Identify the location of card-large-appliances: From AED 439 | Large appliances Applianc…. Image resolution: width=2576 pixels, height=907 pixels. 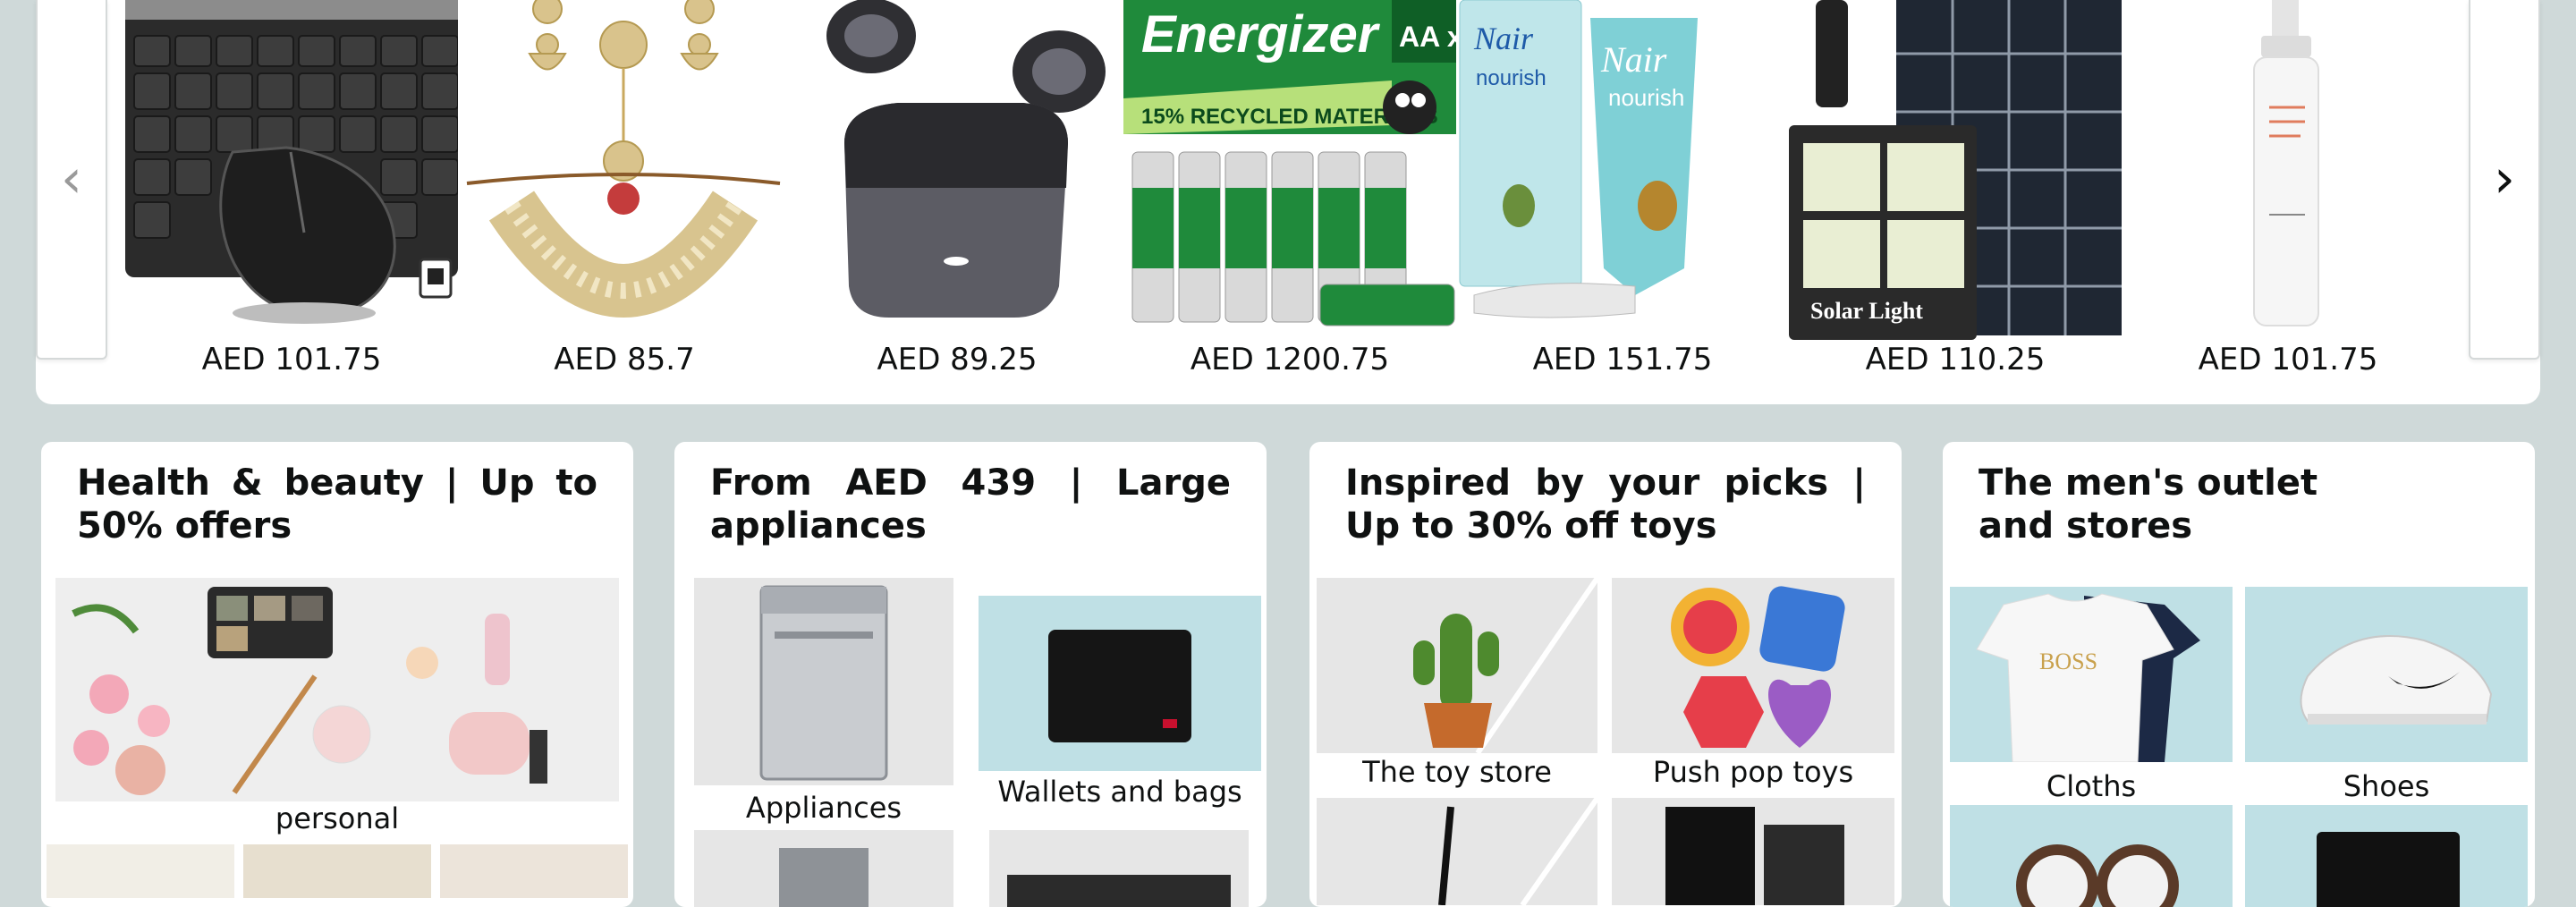
(970, 674).